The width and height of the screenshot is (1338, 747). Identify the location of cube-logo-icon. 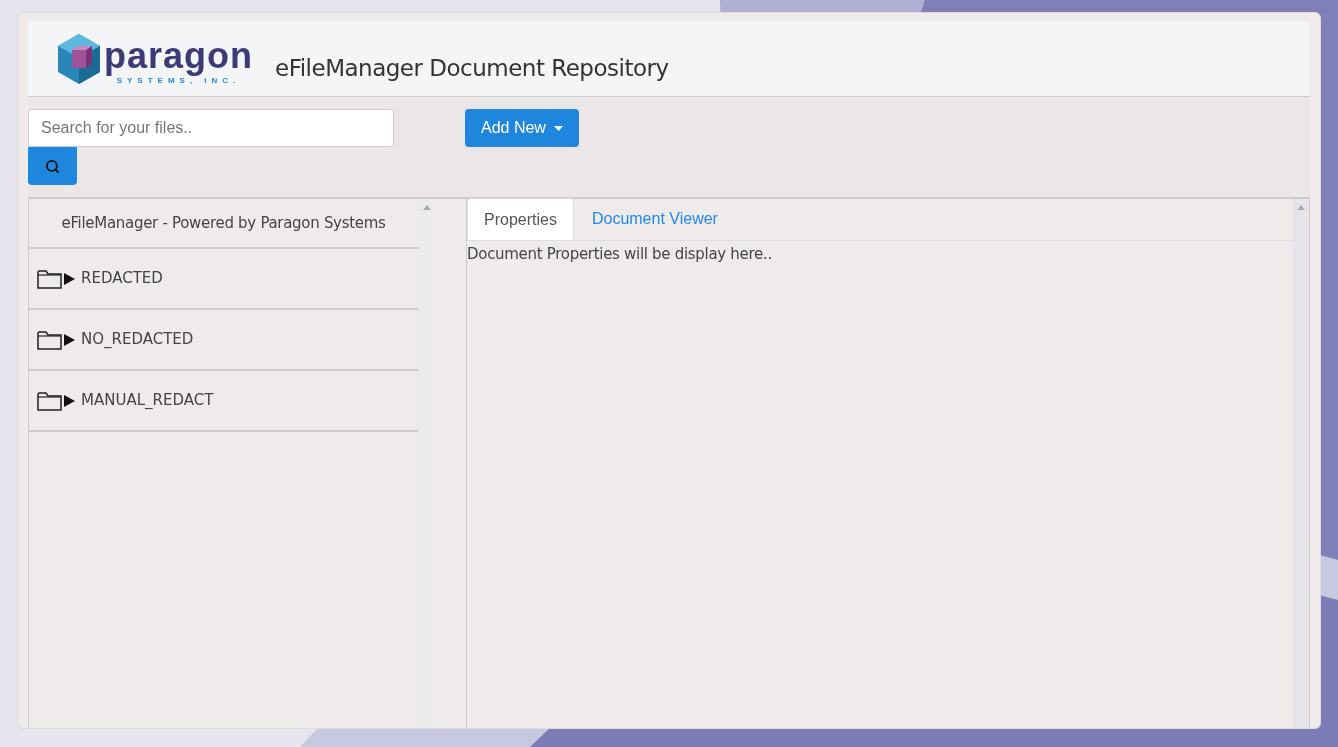
(79, 59).